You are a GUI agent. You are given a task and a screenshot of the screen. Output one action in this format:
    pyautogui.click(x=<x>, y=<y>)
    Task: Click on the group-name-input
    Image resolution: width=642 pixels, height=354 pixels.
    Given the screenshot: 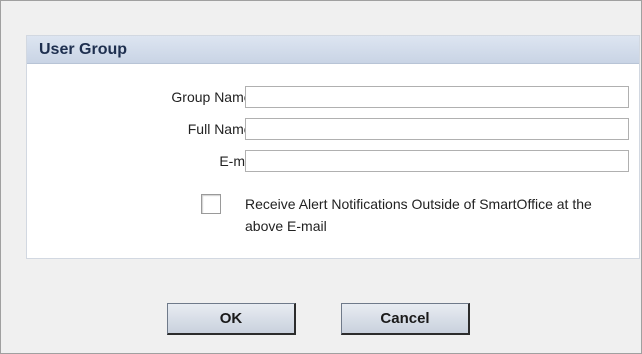 What is the action you would take?
    pyautogui.click(x=437, y=97)
    